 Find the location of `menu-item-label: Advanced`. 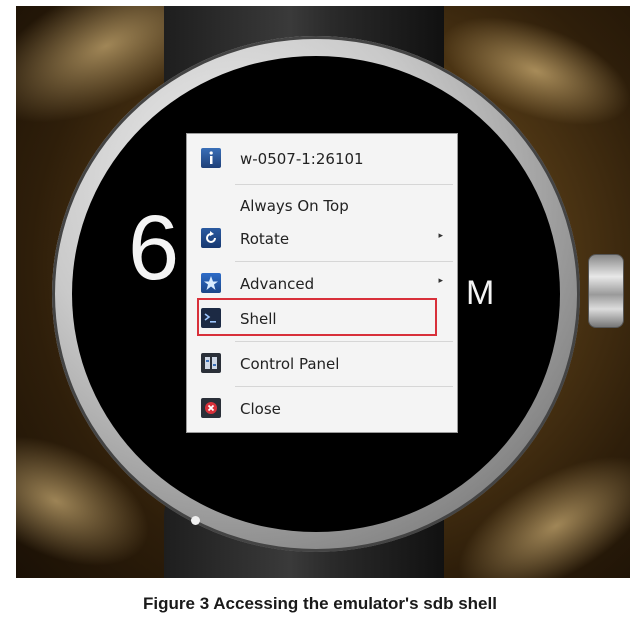

menu-item-label: Advanced is located at coordinates (277, 284).